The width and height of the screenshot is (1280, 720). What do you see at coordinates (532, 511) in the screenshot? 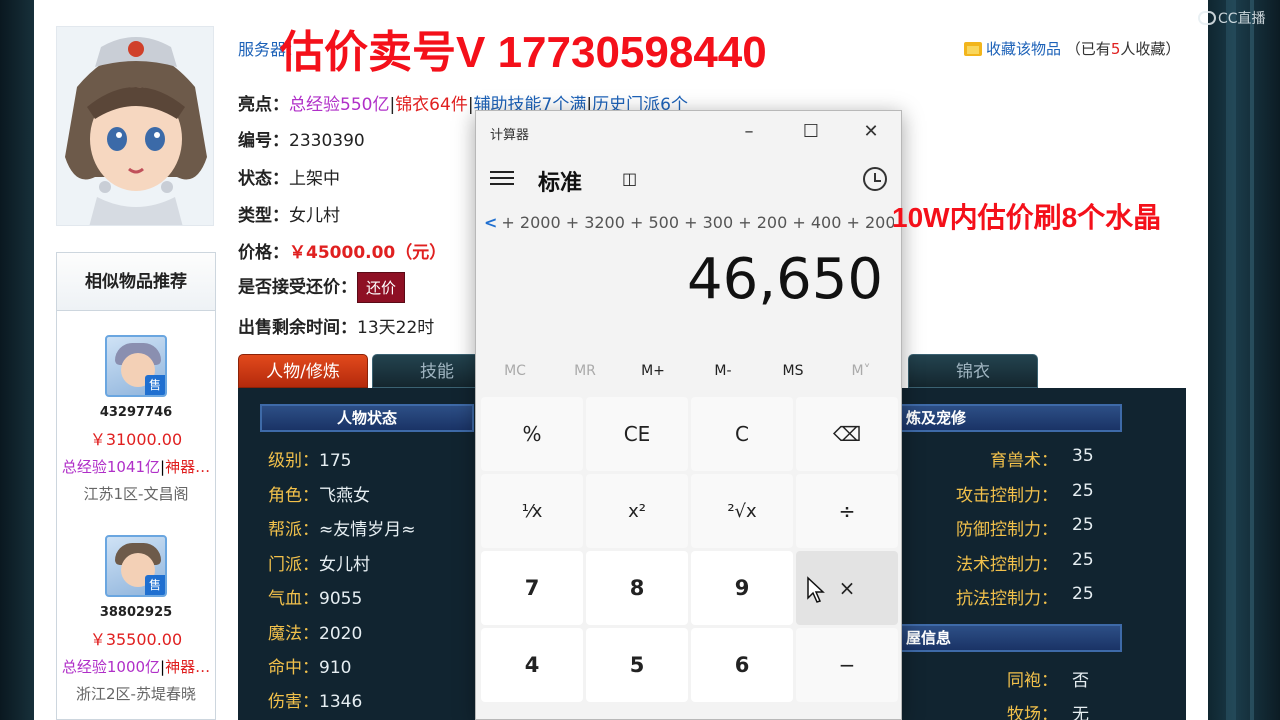
I see `reciprocal-button: ¹⁄x` at bounding box center [532, 511].